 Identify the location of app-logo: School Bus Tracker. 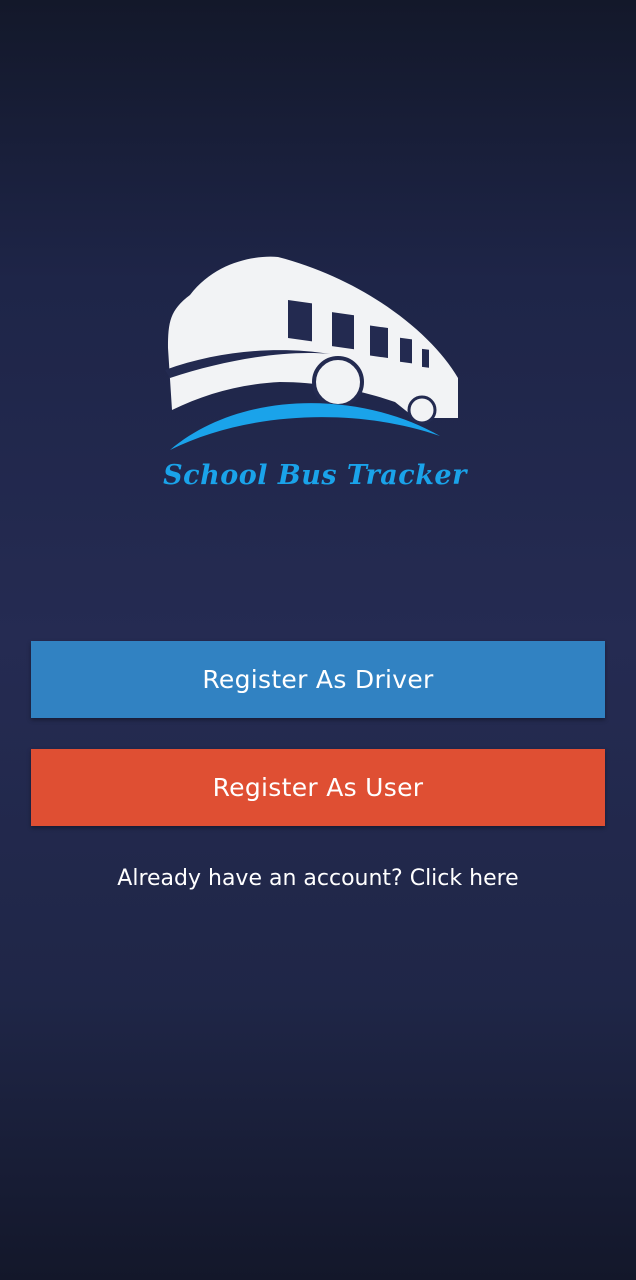
(315, 380).